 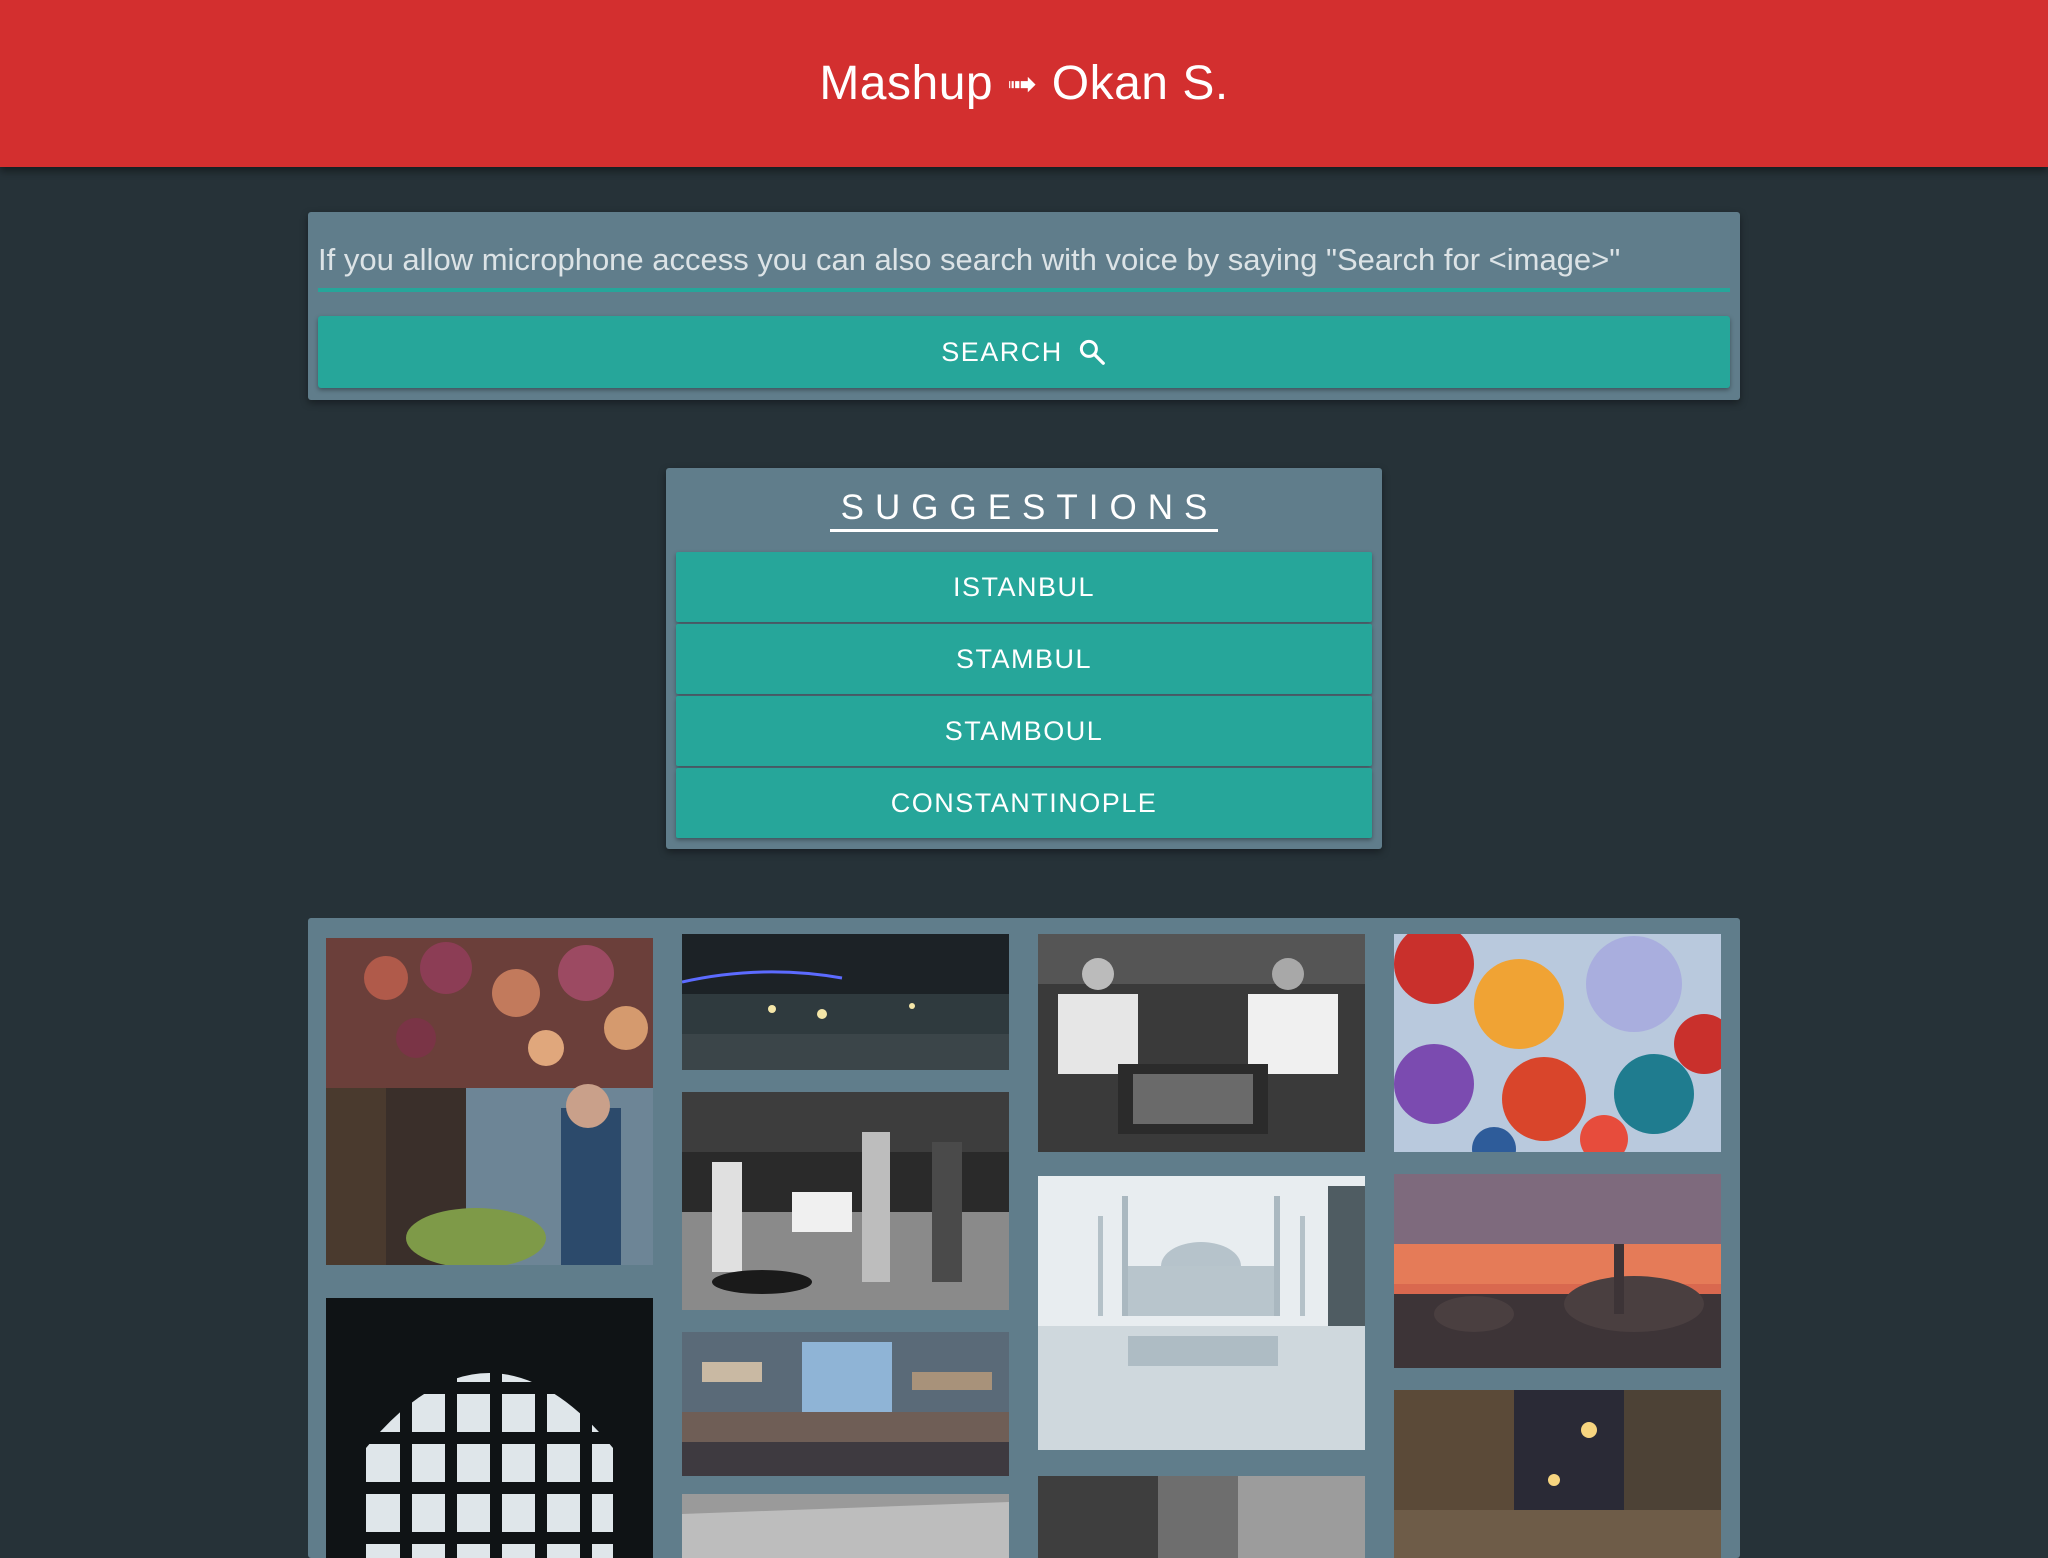 I want to click on gallery-photo-narrow-street, so click(x=1201, y=1517).